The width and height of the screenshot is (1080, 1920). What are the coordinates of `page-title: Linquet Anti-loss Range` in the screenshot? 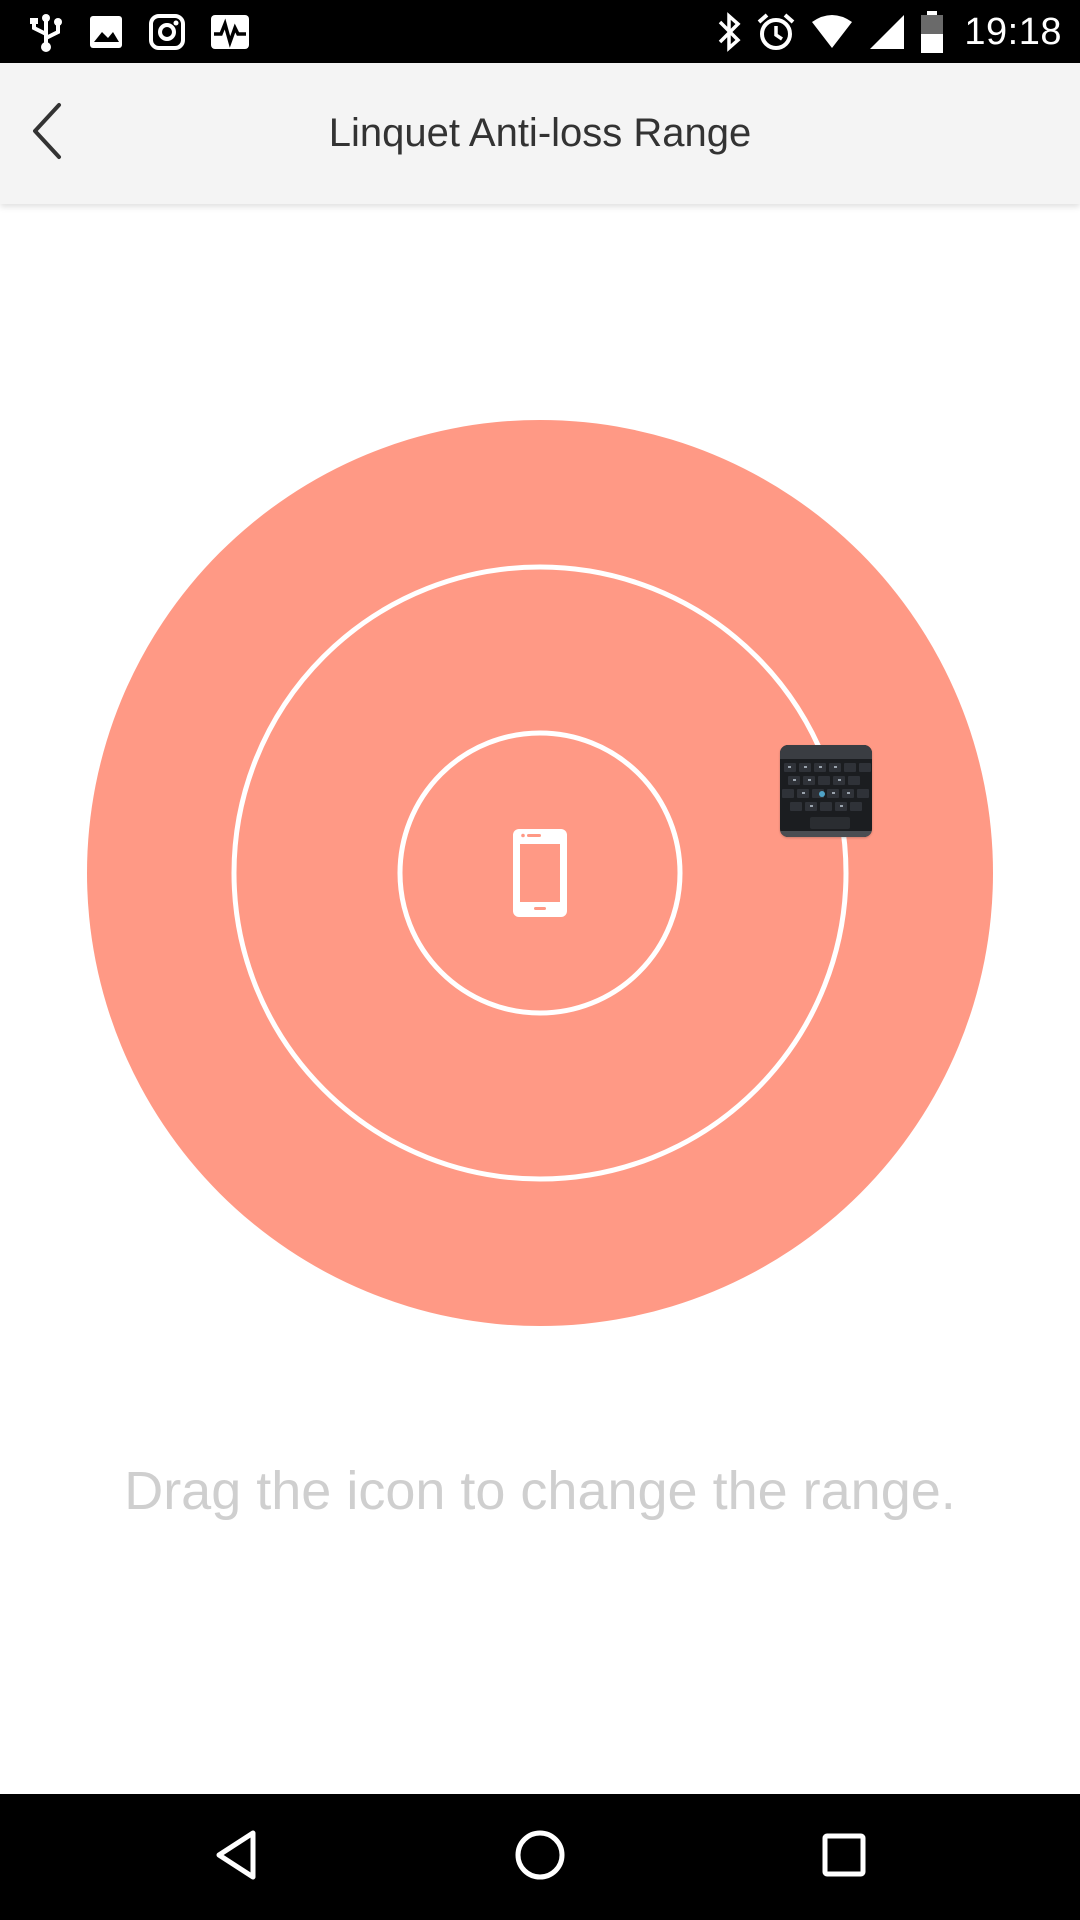 It's located at (540, 133).